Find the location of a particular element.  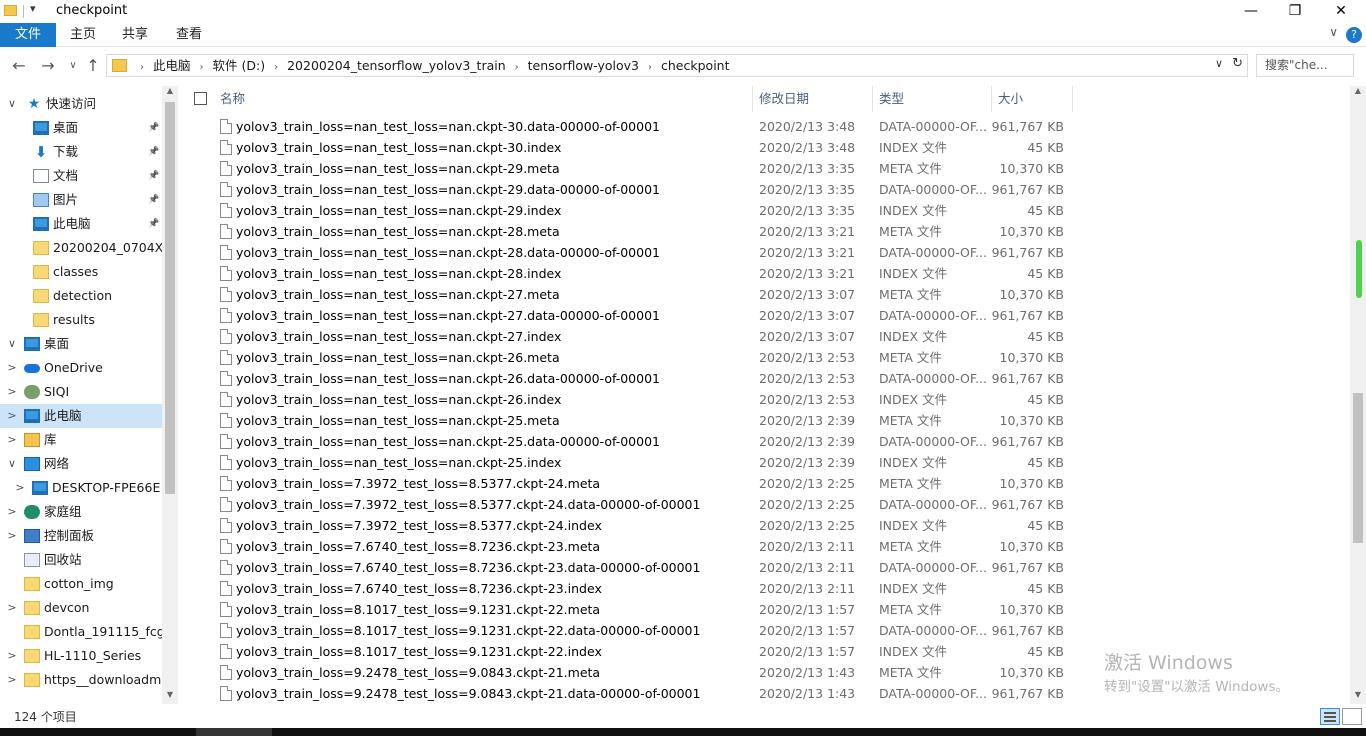

column-header-date: 修改日期 is located at coordinates (784, 99).